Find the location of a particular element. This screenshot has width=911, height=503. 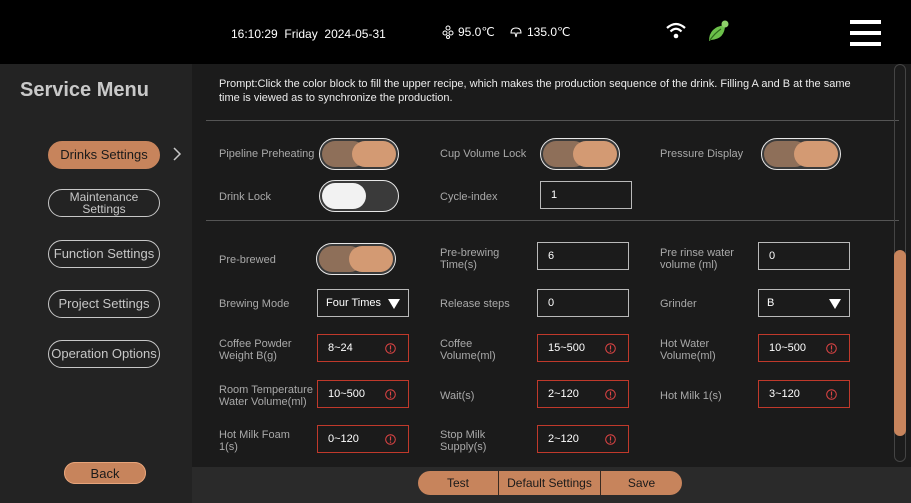

coffee-powder-weight-input: 8~24 is located at coordinates (363, 348).